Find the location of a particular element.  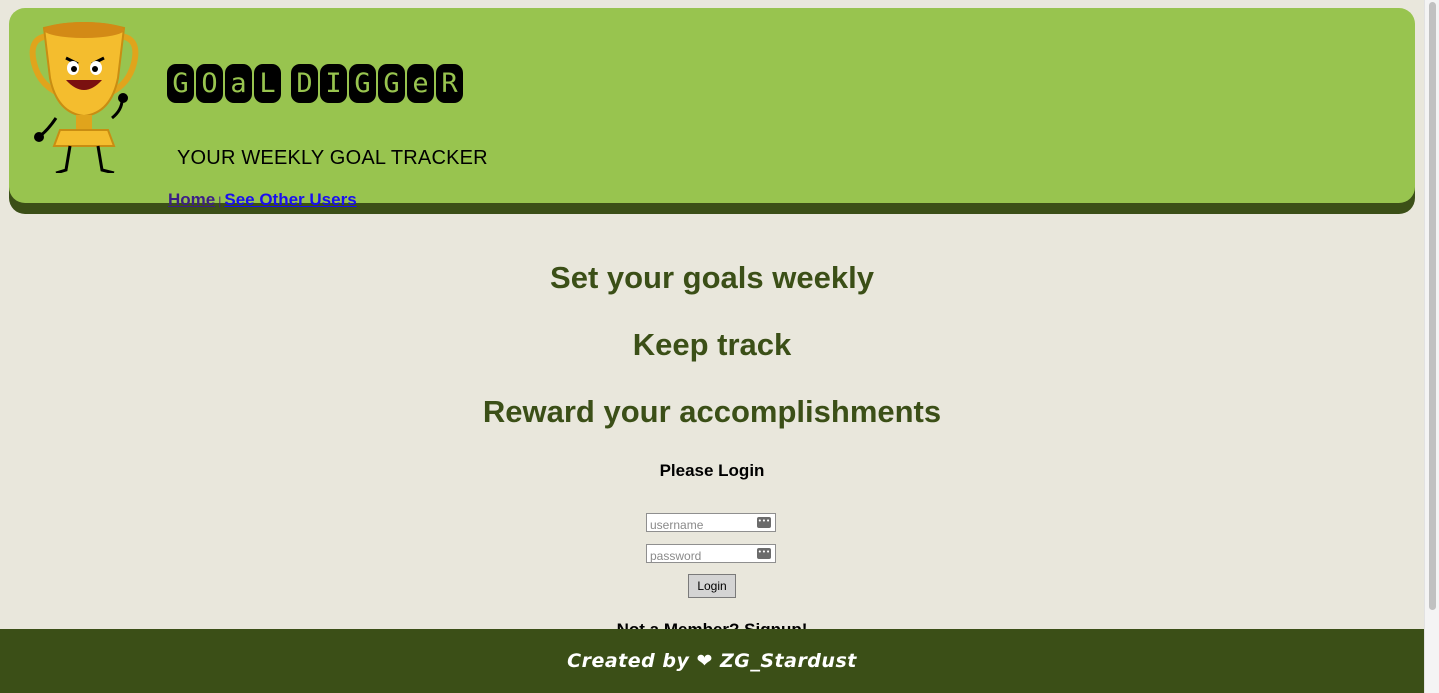

logo-letter-tile: R is located at coordinates (449, 83).